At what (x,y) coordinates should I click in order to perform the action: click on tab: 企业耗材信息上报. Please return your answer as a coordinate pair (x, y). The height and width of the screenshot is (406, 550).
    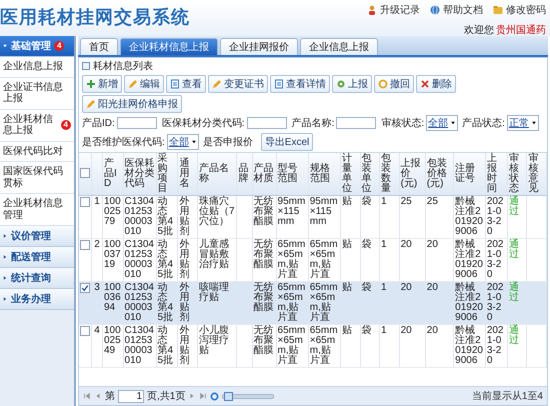
    Looking at the image, I should click on (169, 46).